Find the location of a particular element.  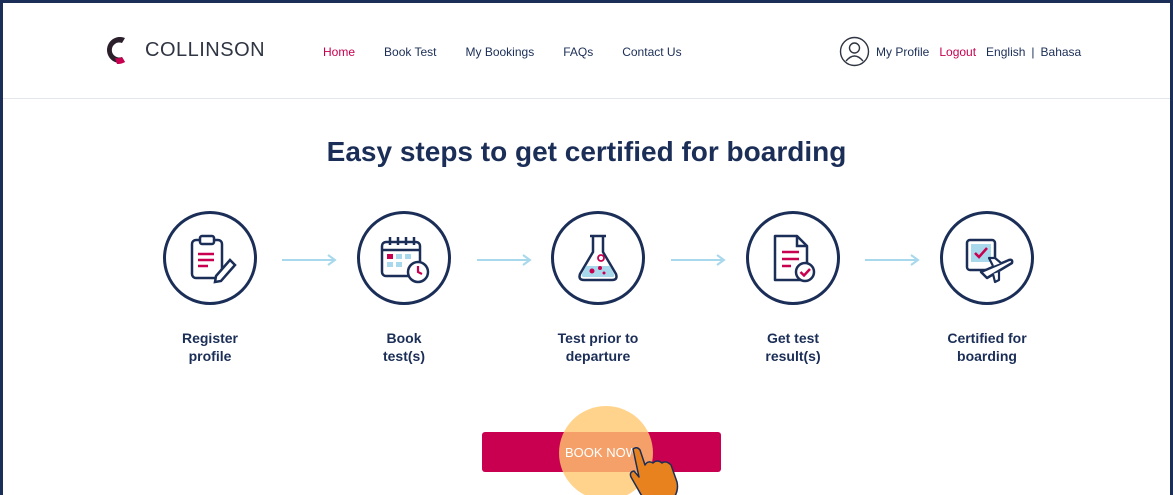

step-label-register-profile: Register profile is located at coordinates (210, 347).